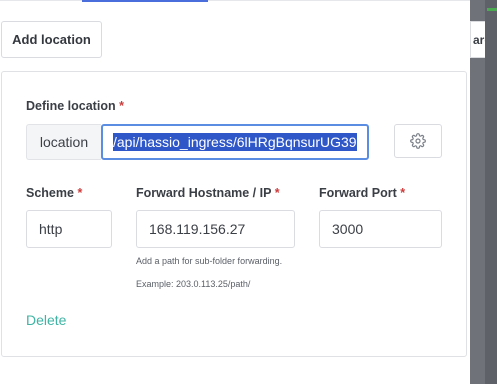  Describe the element at coordinates (145, 1) in the screenshot. I see `active-tab-indicator` at that location.